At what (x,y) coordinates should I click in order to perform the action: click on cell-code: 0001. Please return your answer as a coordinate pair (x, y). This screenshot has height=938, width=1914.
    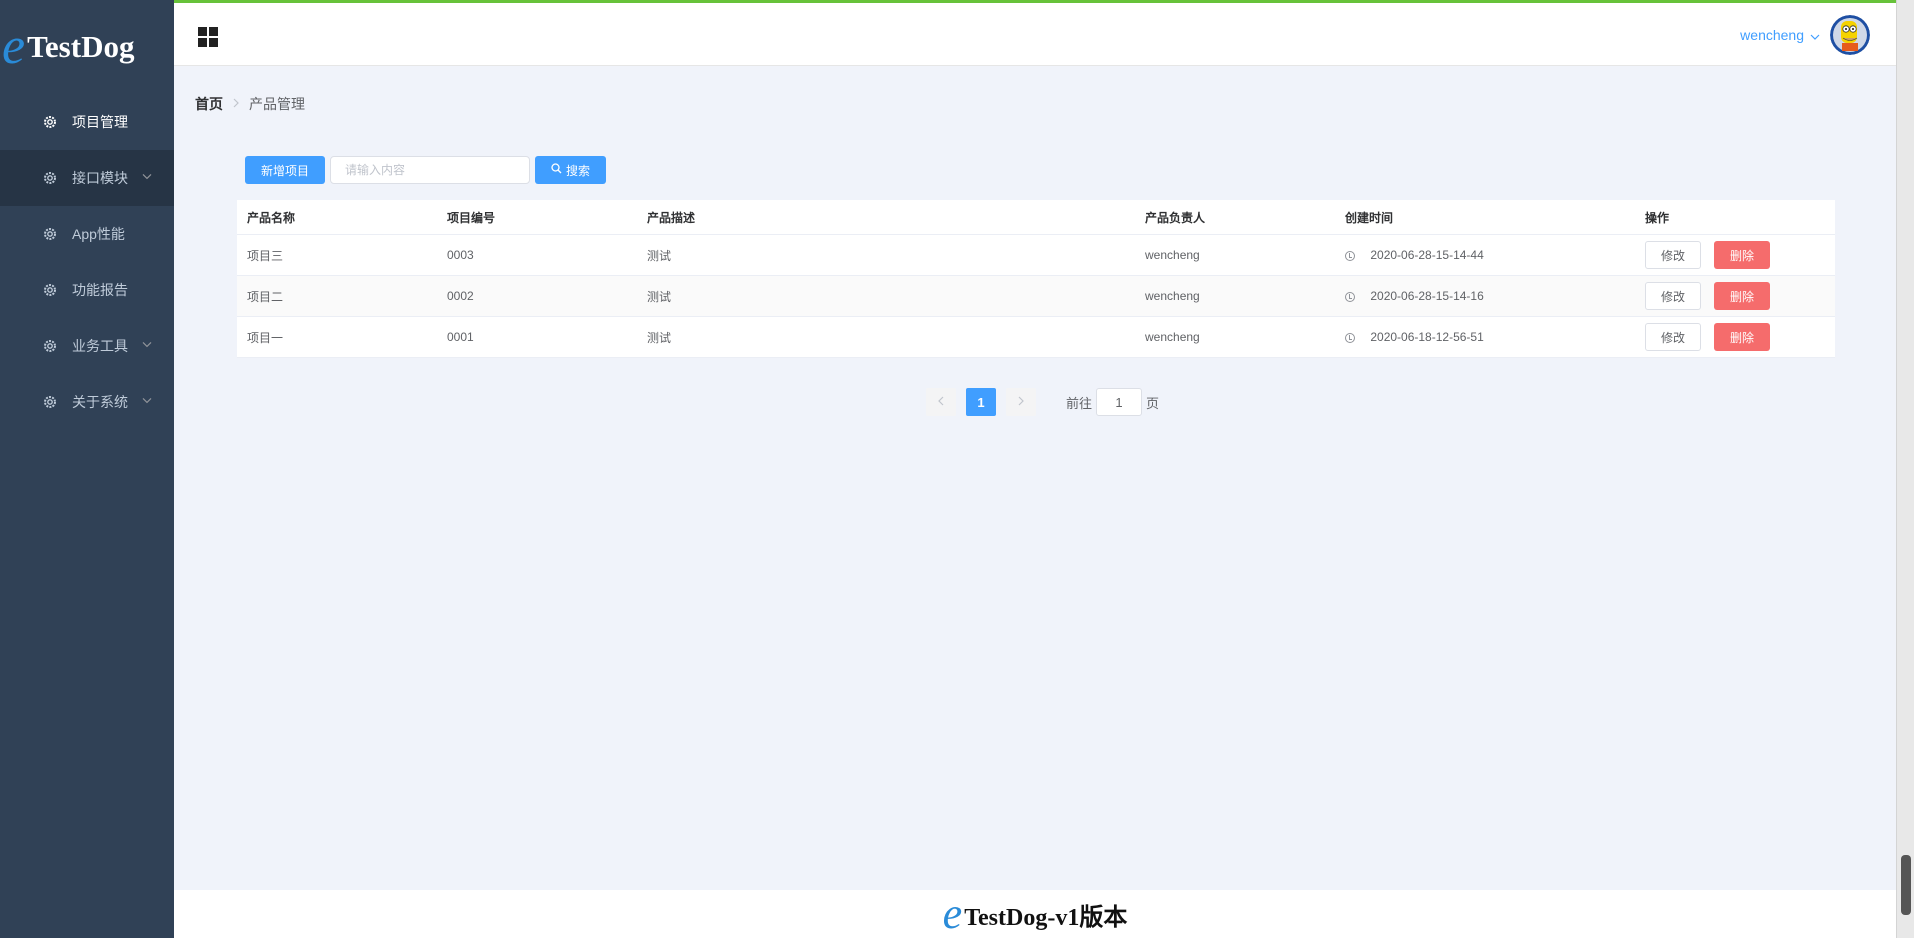
    Looking at the image, I should click on (460, 337).